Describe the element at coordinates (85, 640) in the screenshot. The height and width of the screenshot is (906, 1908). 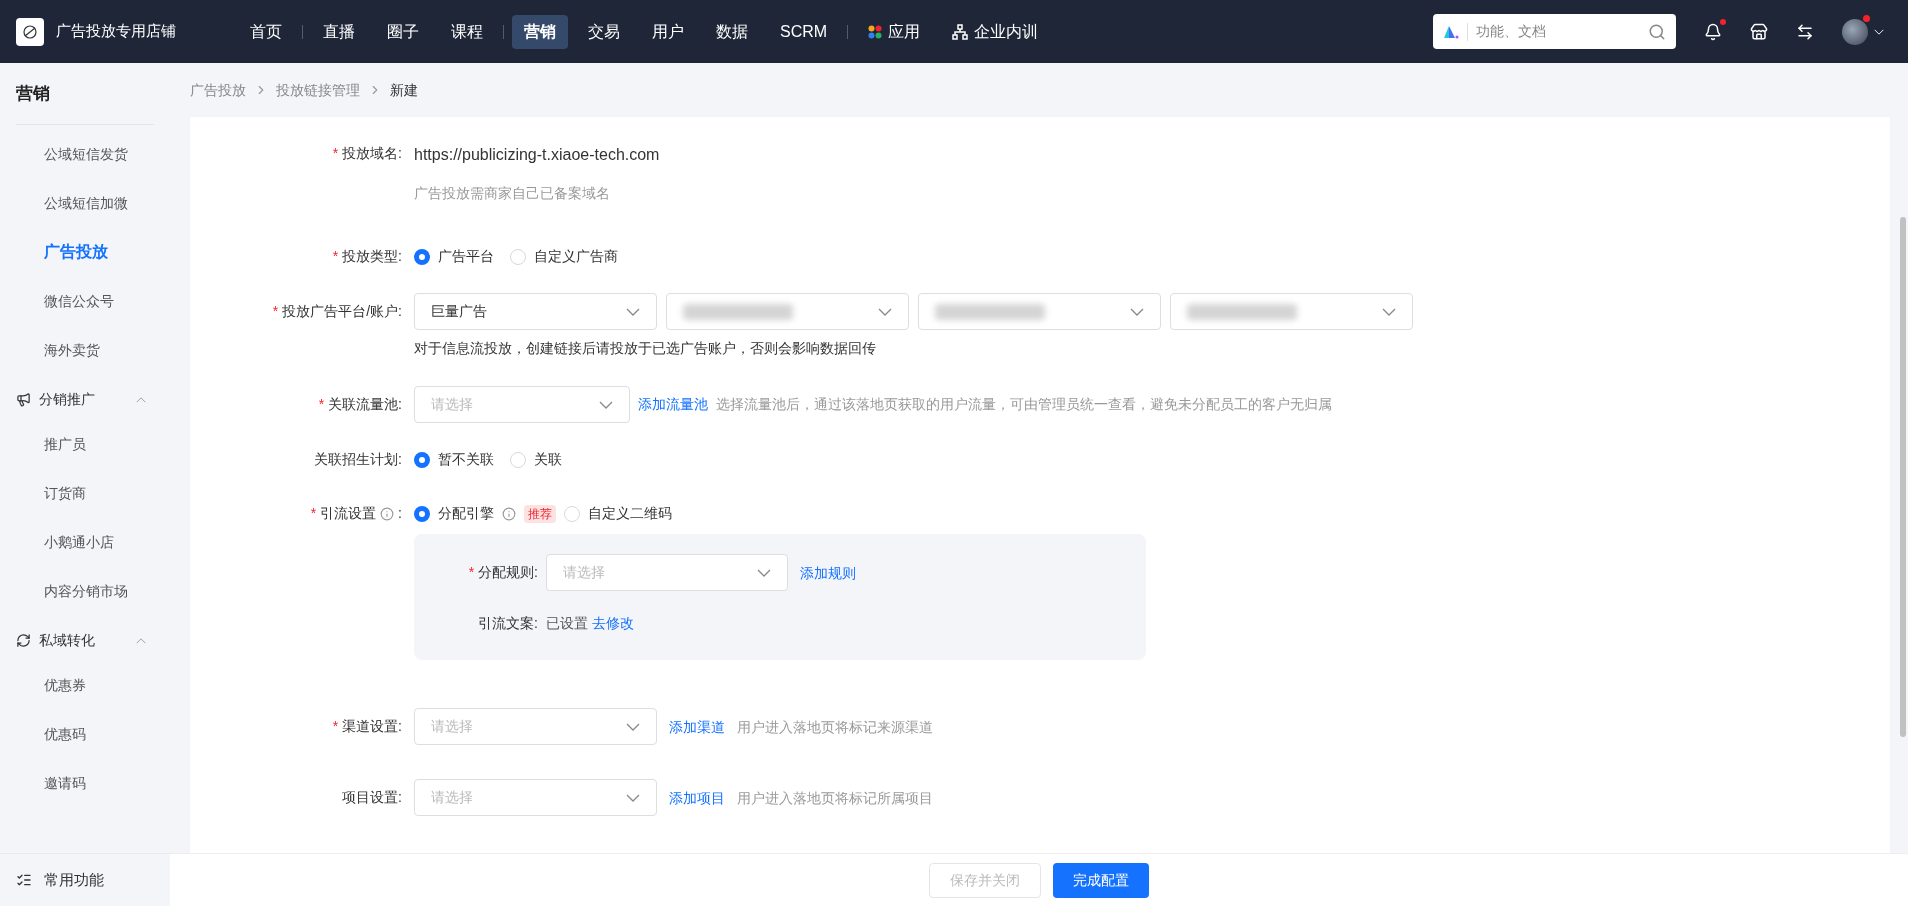
I see `sidebar-group: 私域转化` at that location.